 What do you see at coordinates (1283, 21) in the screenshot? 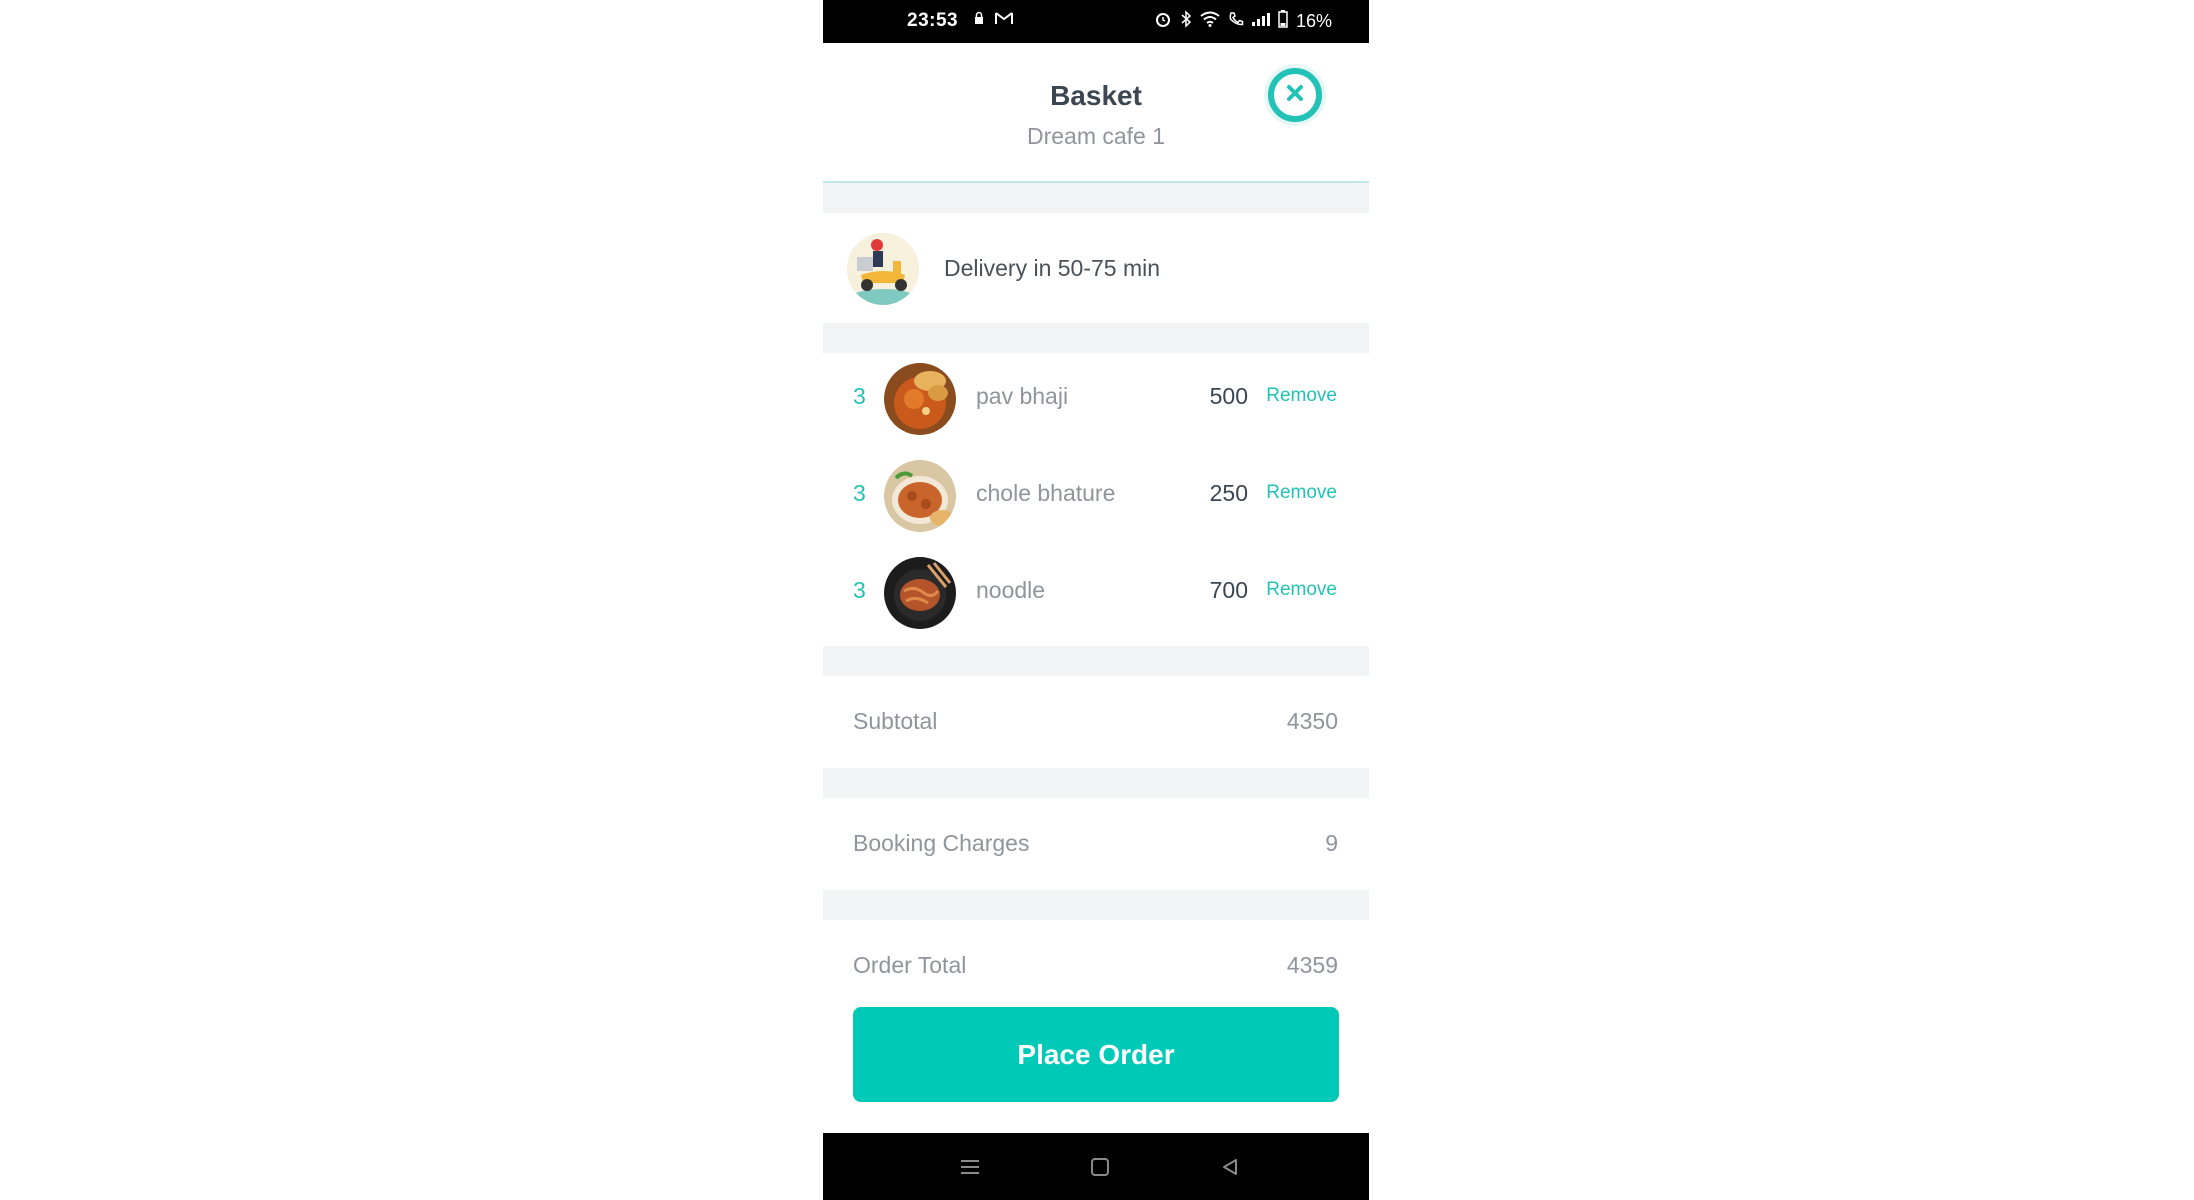
I see `battery-icon` at bounding box center [1283, 21].